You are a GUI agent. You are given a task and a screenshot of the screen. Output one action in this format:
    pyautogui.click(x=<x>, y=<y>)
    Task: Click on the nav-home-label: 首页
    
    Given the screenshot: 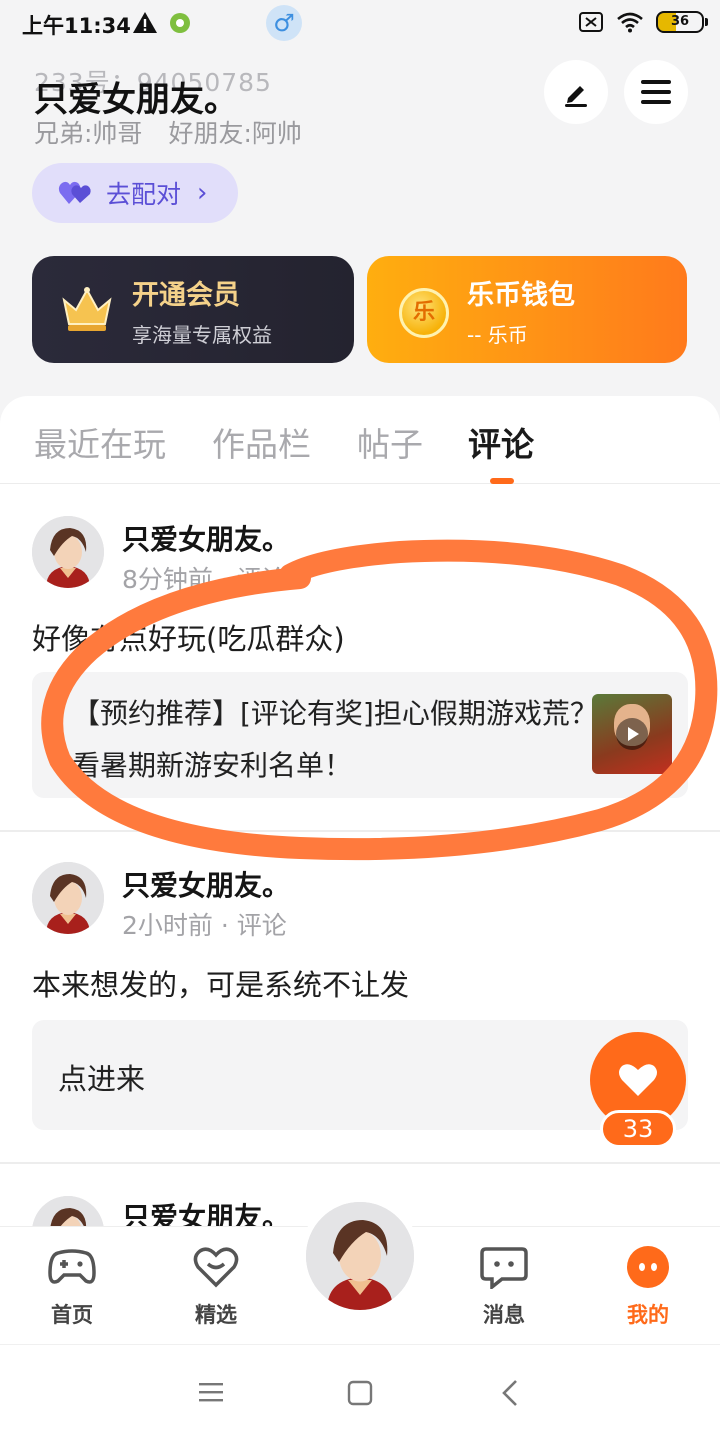 What is the action you would take?
    pyautogui.click(x=72, y=1315)
    